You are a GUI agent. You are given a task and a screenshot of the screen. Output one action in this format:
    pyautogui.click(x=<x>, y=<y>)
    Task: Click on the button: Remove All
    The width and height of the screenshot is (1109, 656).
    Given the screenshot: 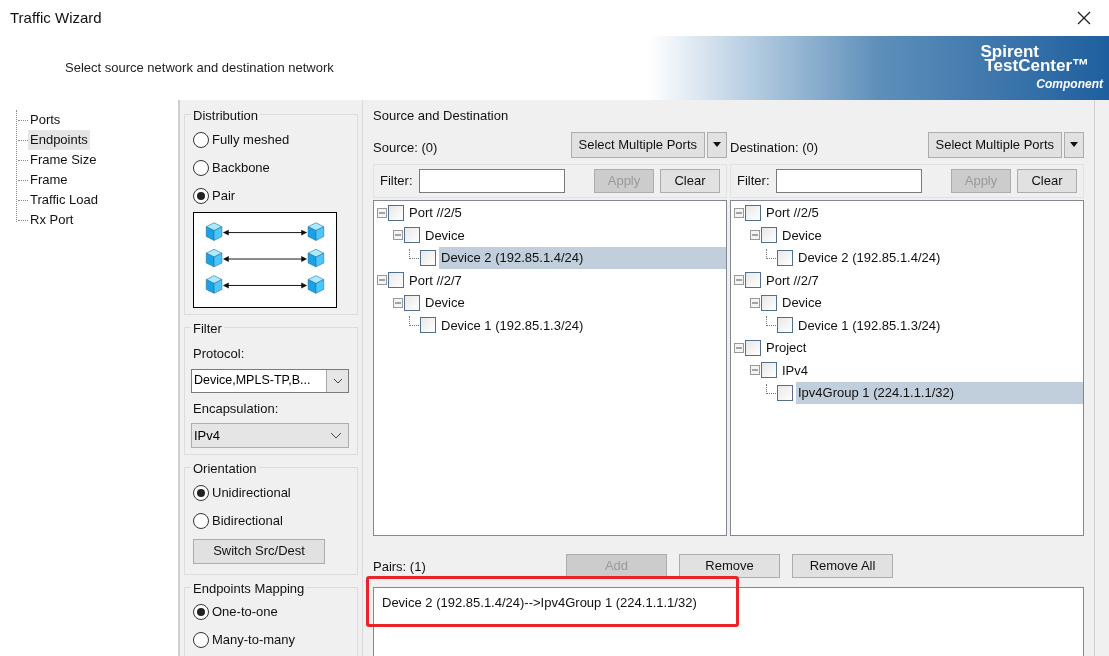 What is the action you would take?
    pyautogui.click(x=842, y=565)
    